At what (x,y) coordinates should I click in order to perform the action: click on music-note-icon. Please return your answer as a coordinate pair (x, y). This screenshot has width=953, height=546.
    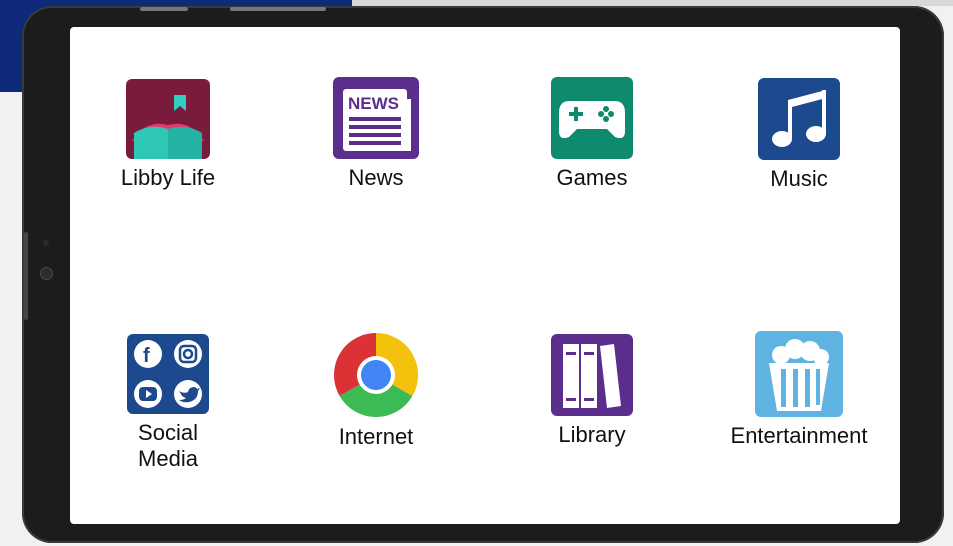
    Looking at the image, I should click on (799, 119).